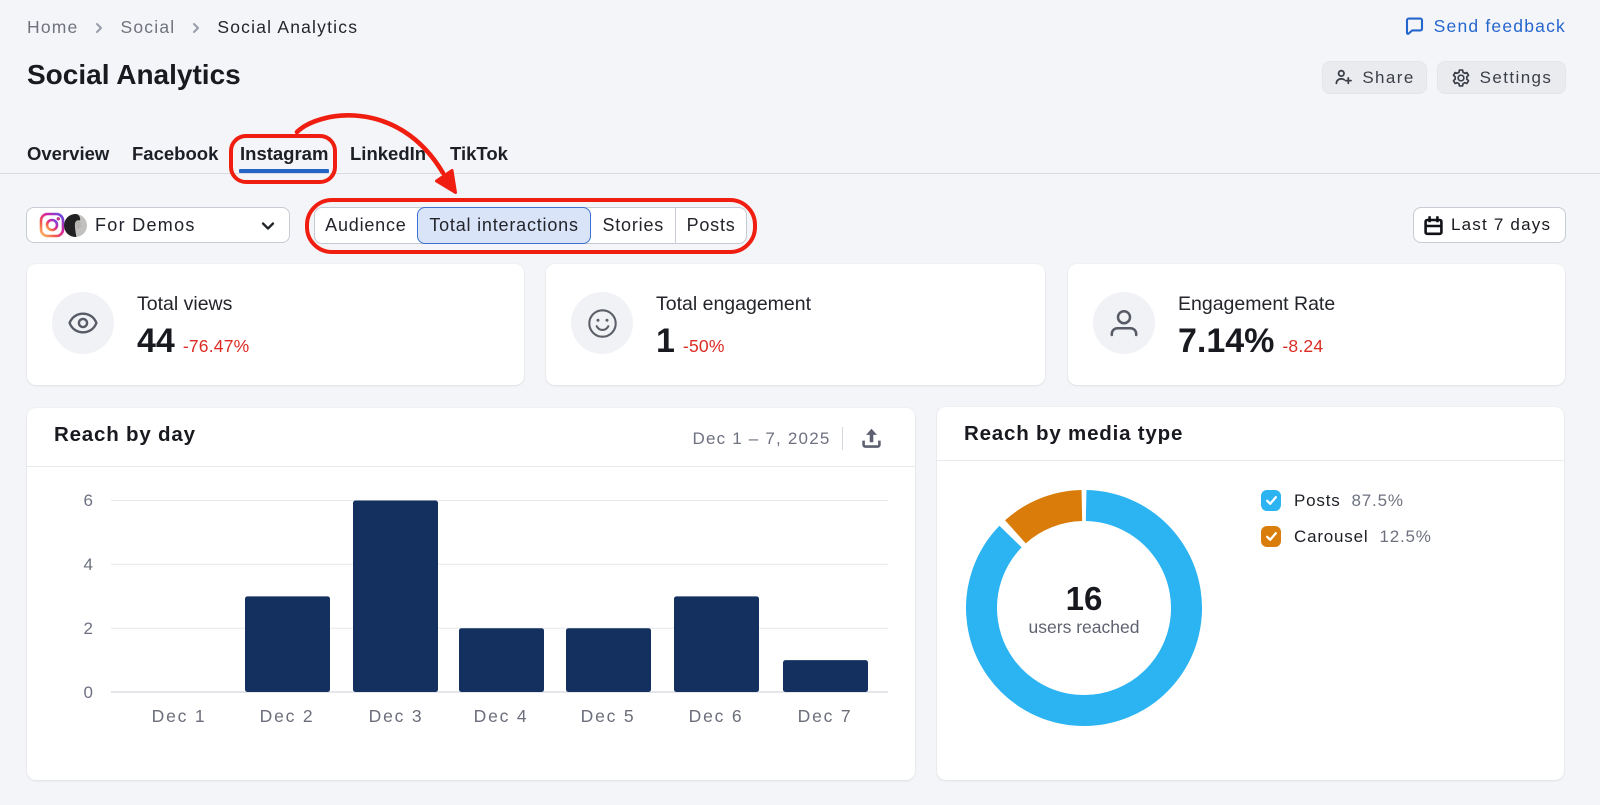  Describe the element at coordinates (608, 716) in the screenshot. I see `svg-text: Dec 5` at that location.